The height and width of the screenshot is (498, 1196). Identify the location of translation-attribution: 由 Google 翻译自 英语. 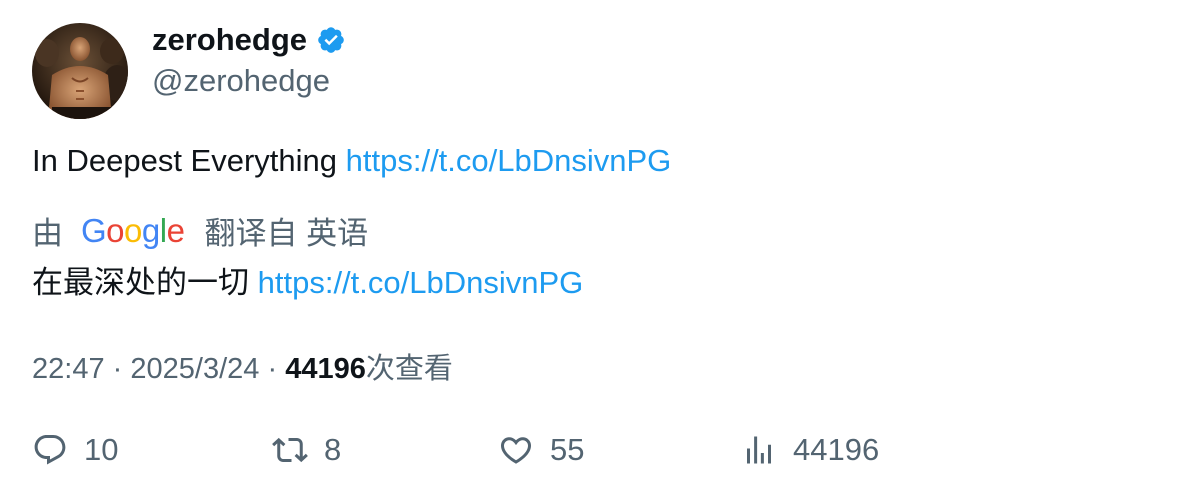
(200, 230).